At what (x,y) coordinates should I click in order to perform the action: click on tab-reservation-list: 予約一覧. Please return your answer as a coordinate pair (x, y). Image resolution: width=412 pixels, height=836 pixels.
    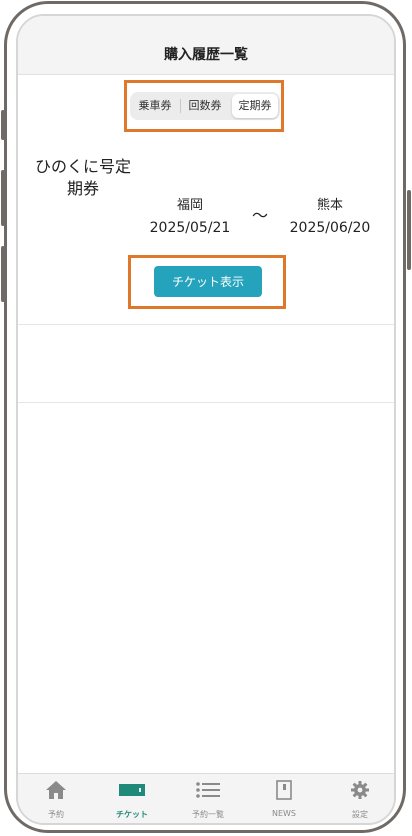
    Looking at the image, I should click on (208, 798).